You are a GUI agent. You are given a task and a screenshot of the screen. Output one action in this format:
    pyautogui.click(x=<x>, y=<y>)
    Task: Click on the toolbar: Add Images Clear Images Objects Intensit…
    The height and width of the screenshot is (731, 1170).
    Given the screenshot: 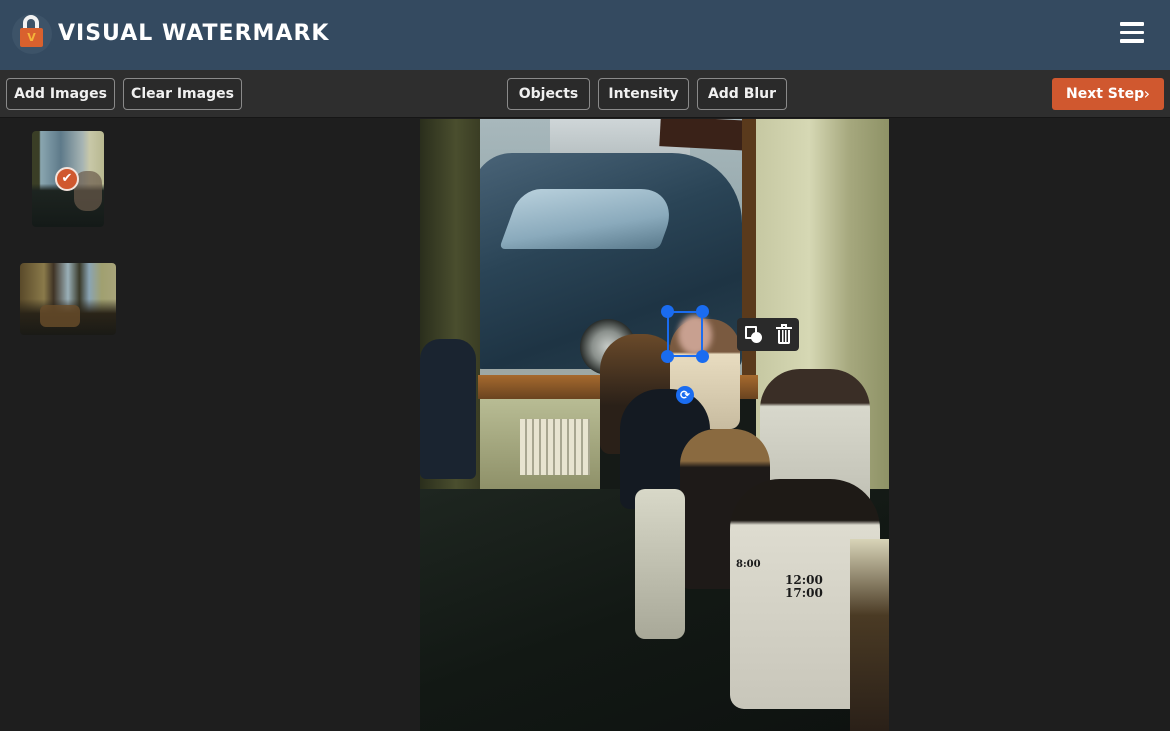 What is the action you would take?
    pyautogui.click(x=585, y=94)
    